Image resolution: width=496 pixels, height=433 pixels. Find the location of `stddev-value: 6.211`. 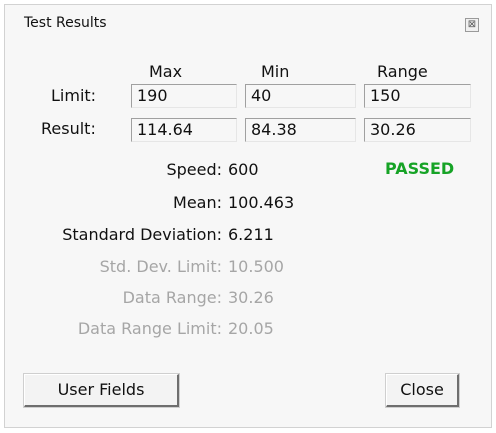

stddev-value: 6.211 is located at coordinates (251, 234).